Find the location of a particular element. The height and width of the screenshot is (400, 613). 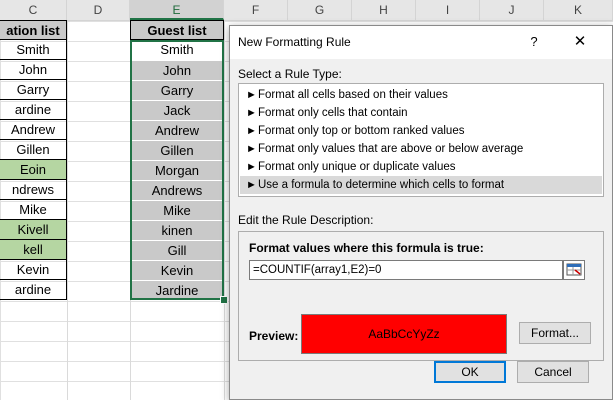

guest-list-cell: Andrews is located at coordinates (177, 190).